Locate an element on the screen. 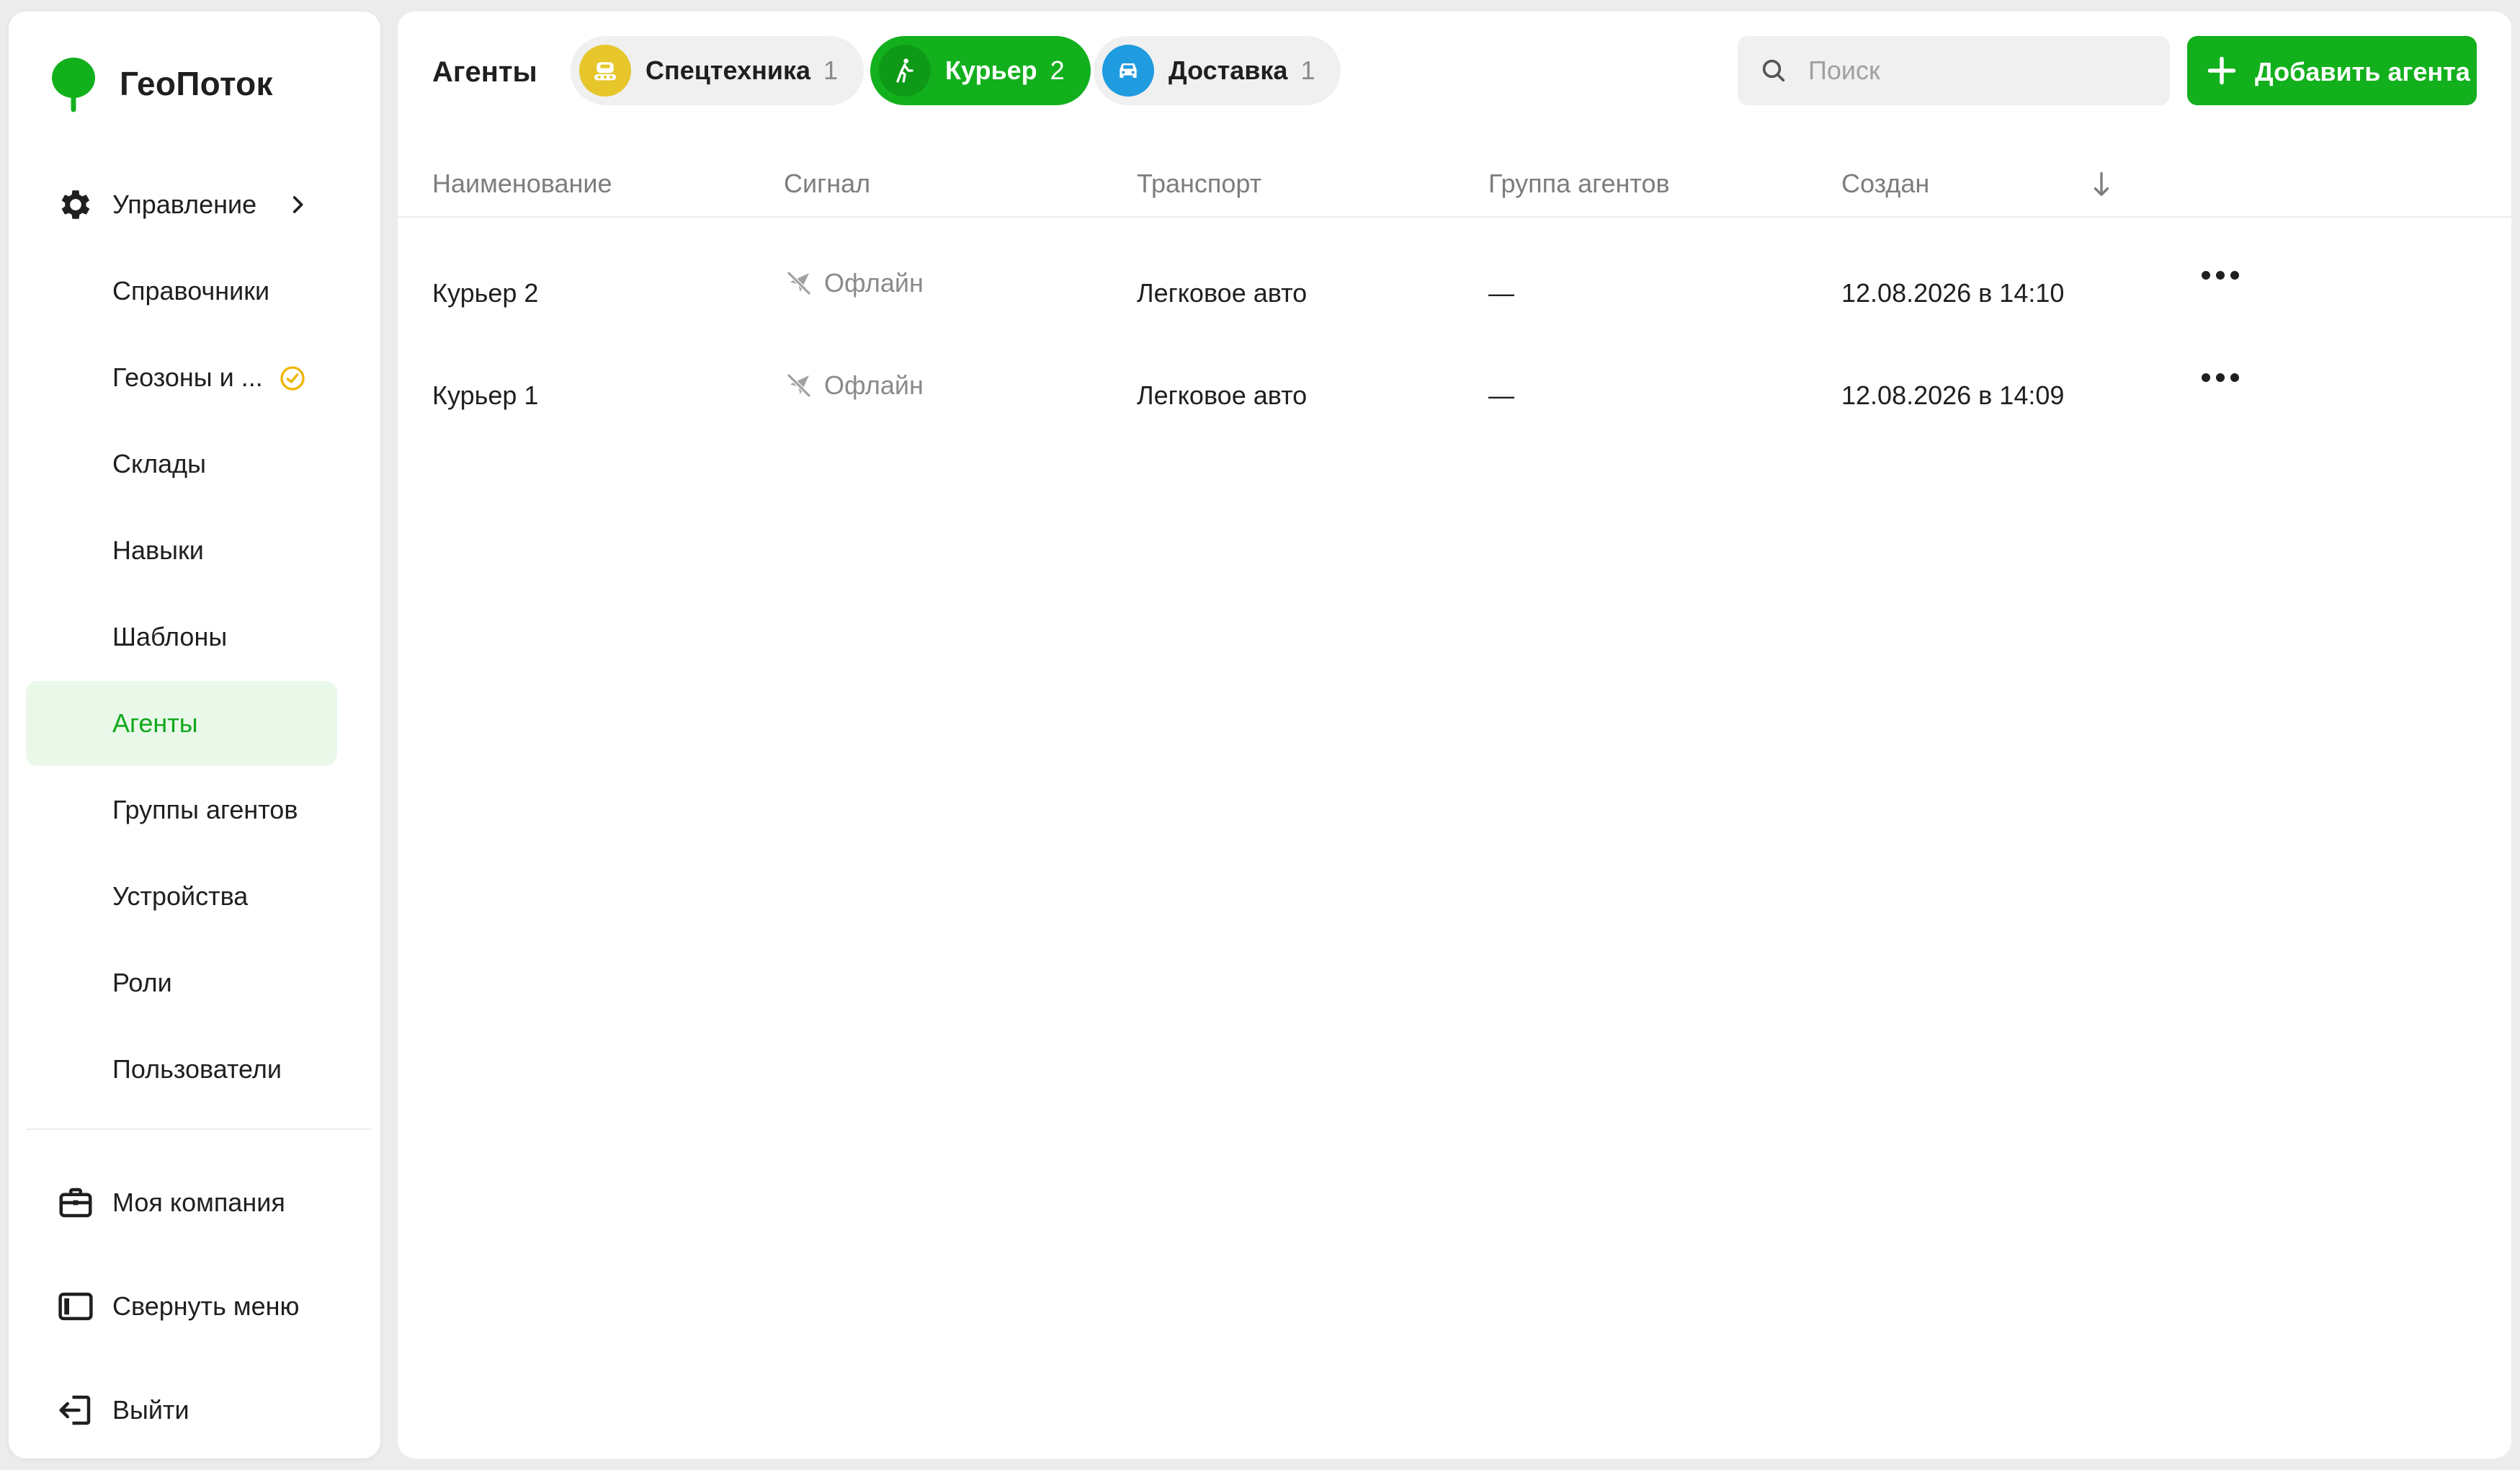 This screenshot has width=2520, height=1470. tractor-icon is located at coordinates (605, 71).